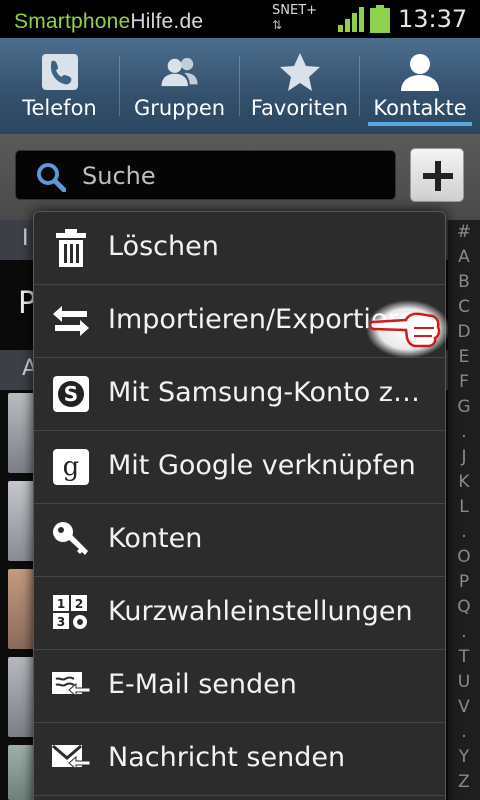 The width and height of the screenshot is (480, 800). What do you see at coordinates (163, 246) in the screenshot?
I see `menu-item-label: Löschen` at bounding box center [163, 246].